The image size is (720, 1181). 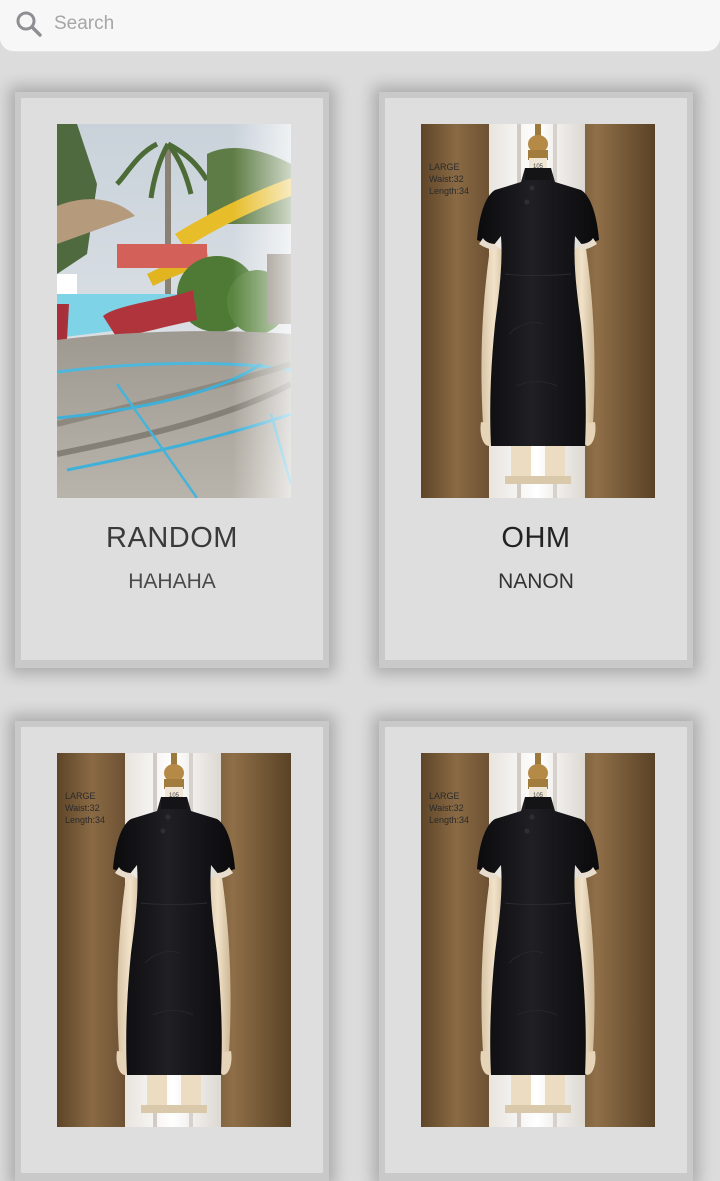 What do you see at coordinates (536, 538) in the screenshot?
I see `product-title: OHM` at bounding box center [536, 538].